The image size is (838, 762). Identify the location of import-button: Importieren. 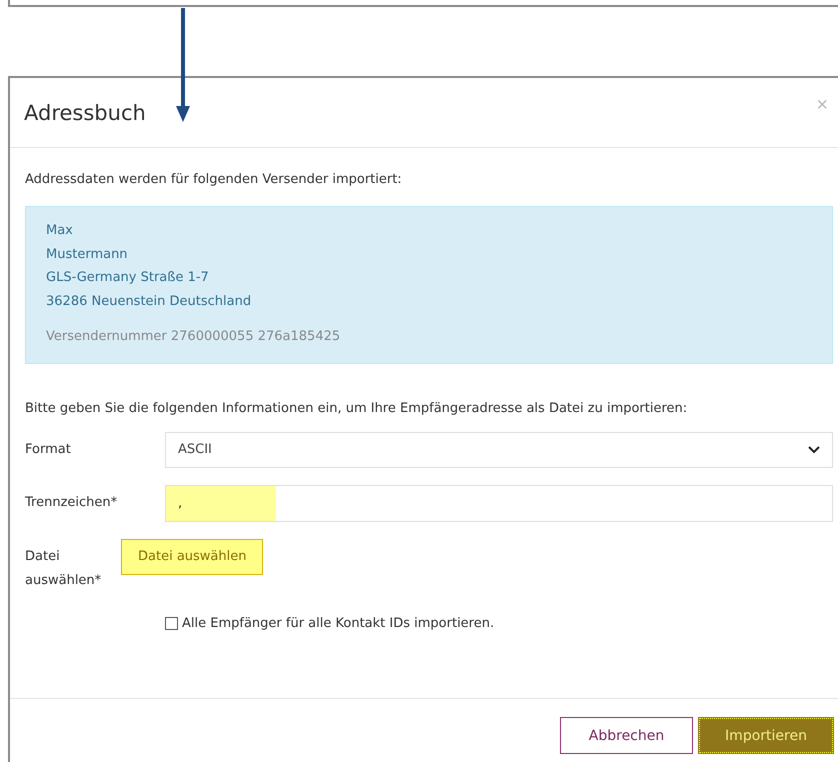
(766, 735).